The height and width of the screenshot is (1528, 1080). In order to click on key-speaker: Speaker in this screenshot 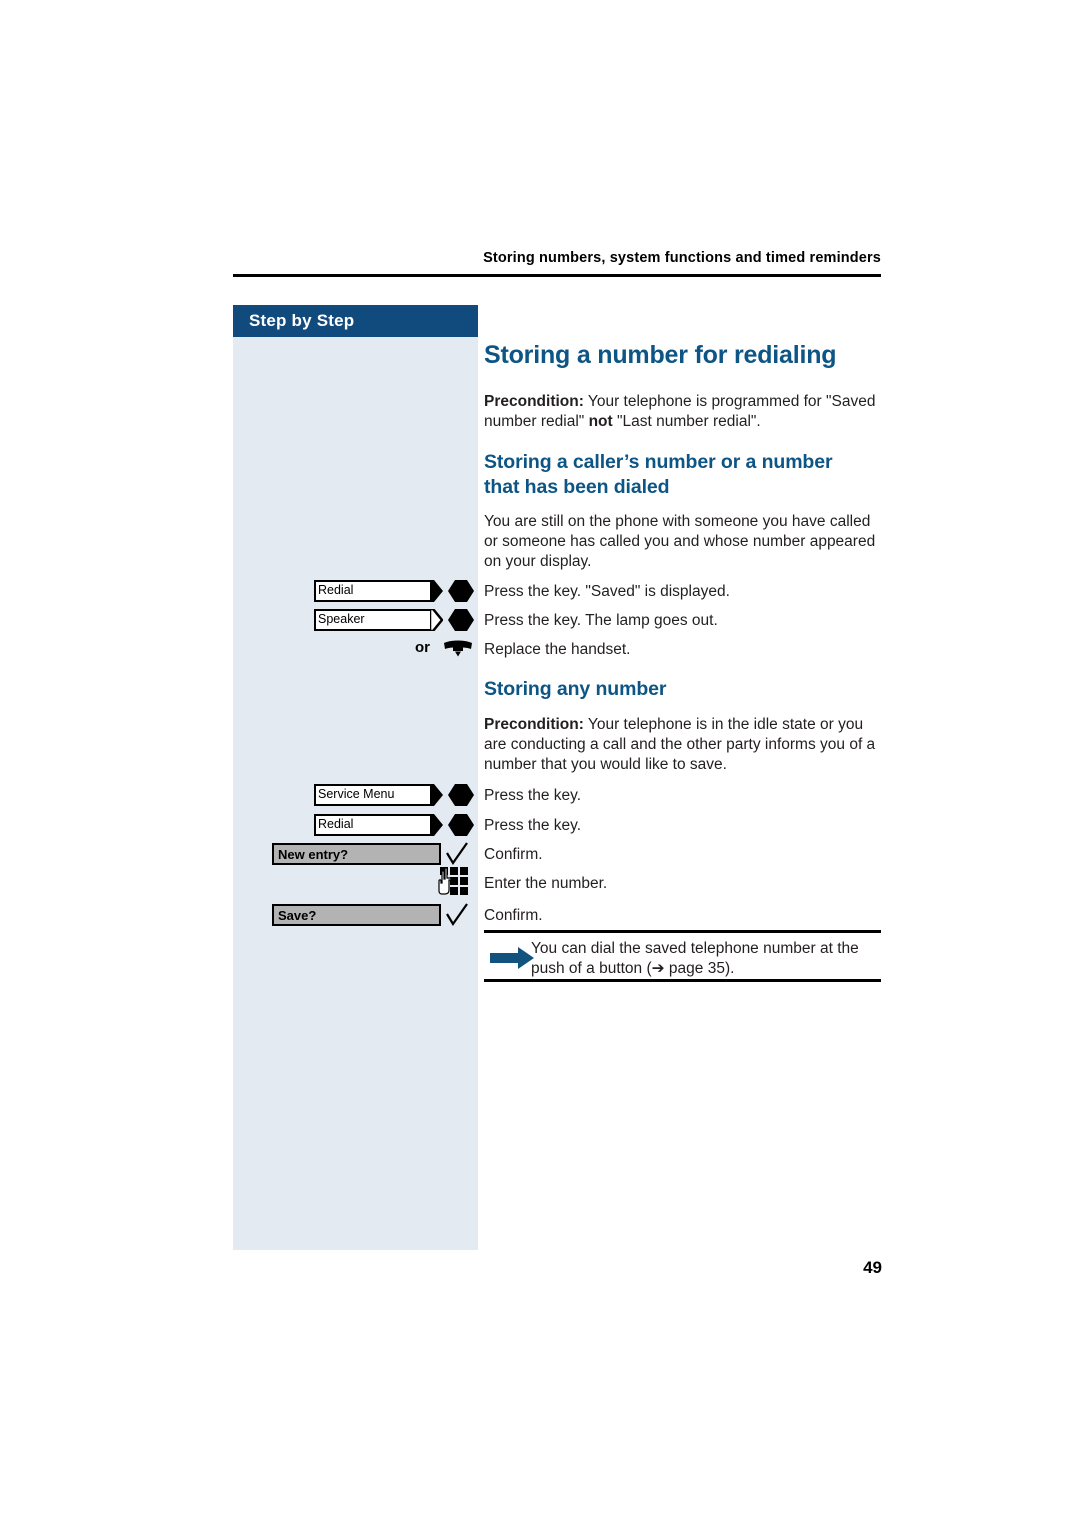, I will do `click(394, 620)`.